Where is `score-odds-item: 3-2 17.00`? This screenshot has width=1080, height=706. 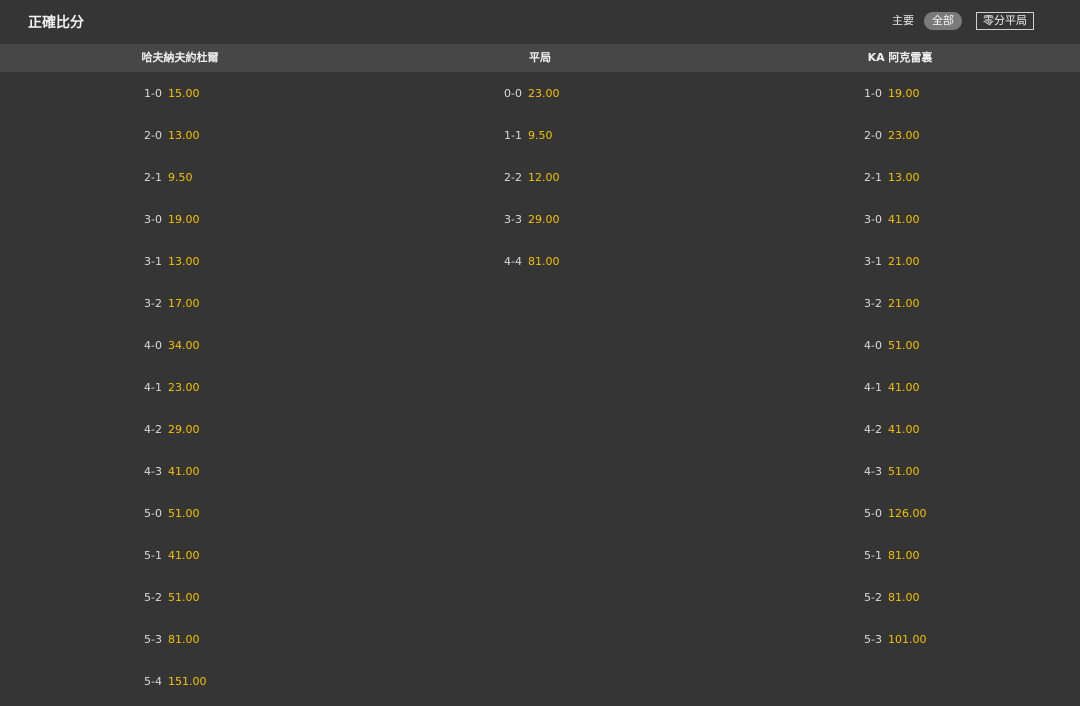
score-odds-item: 3-2 17.00 is located at coordinates (180, 303).